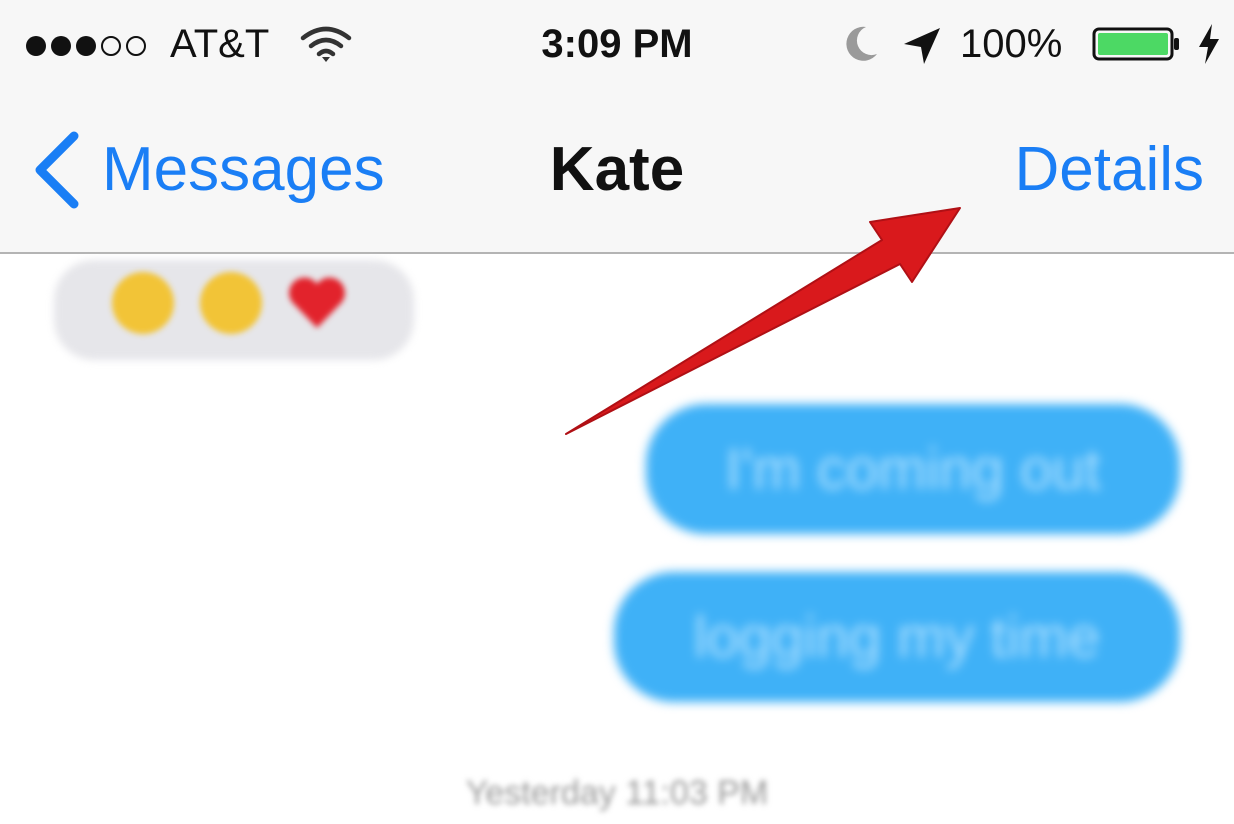 The image size is (1234, 824). Describe the element at coordinates (617, 793) in the screenshot. I see `message-timestamp: Yesterday 11:03 PM` at that location.